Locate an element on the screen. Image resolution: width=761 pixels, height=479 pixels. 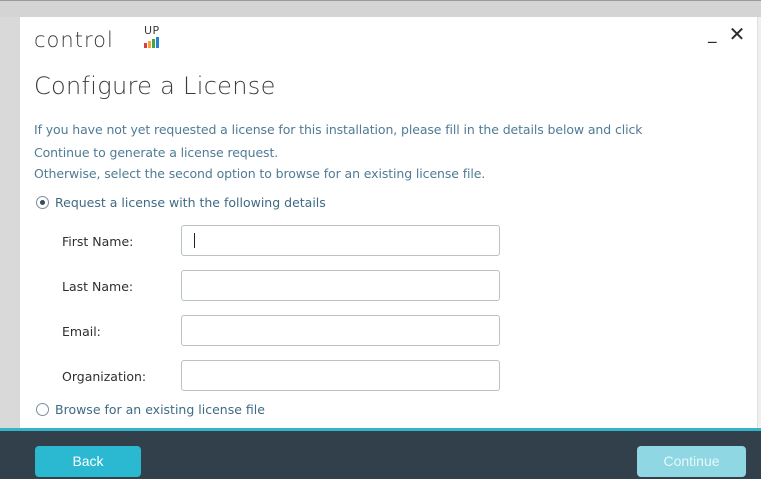
logo-bars-icon is located at coordinates (153, 42).